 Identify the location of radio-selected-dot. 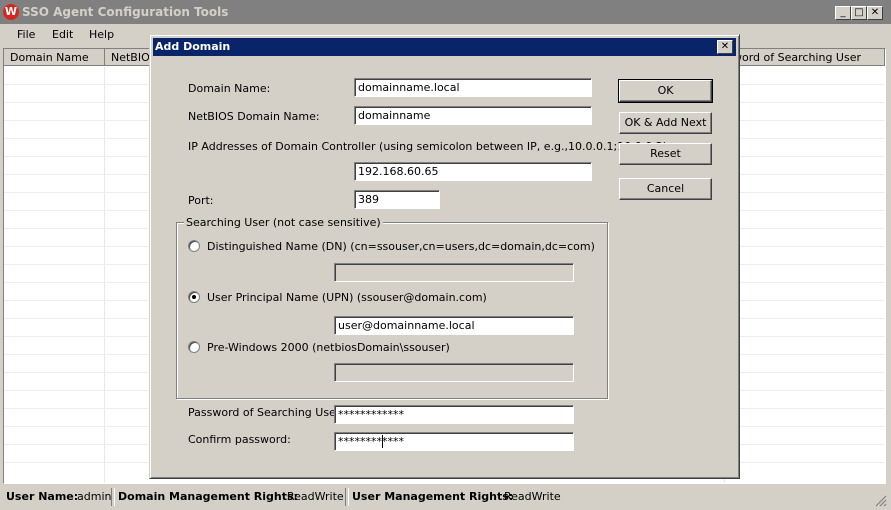
(194, 297).